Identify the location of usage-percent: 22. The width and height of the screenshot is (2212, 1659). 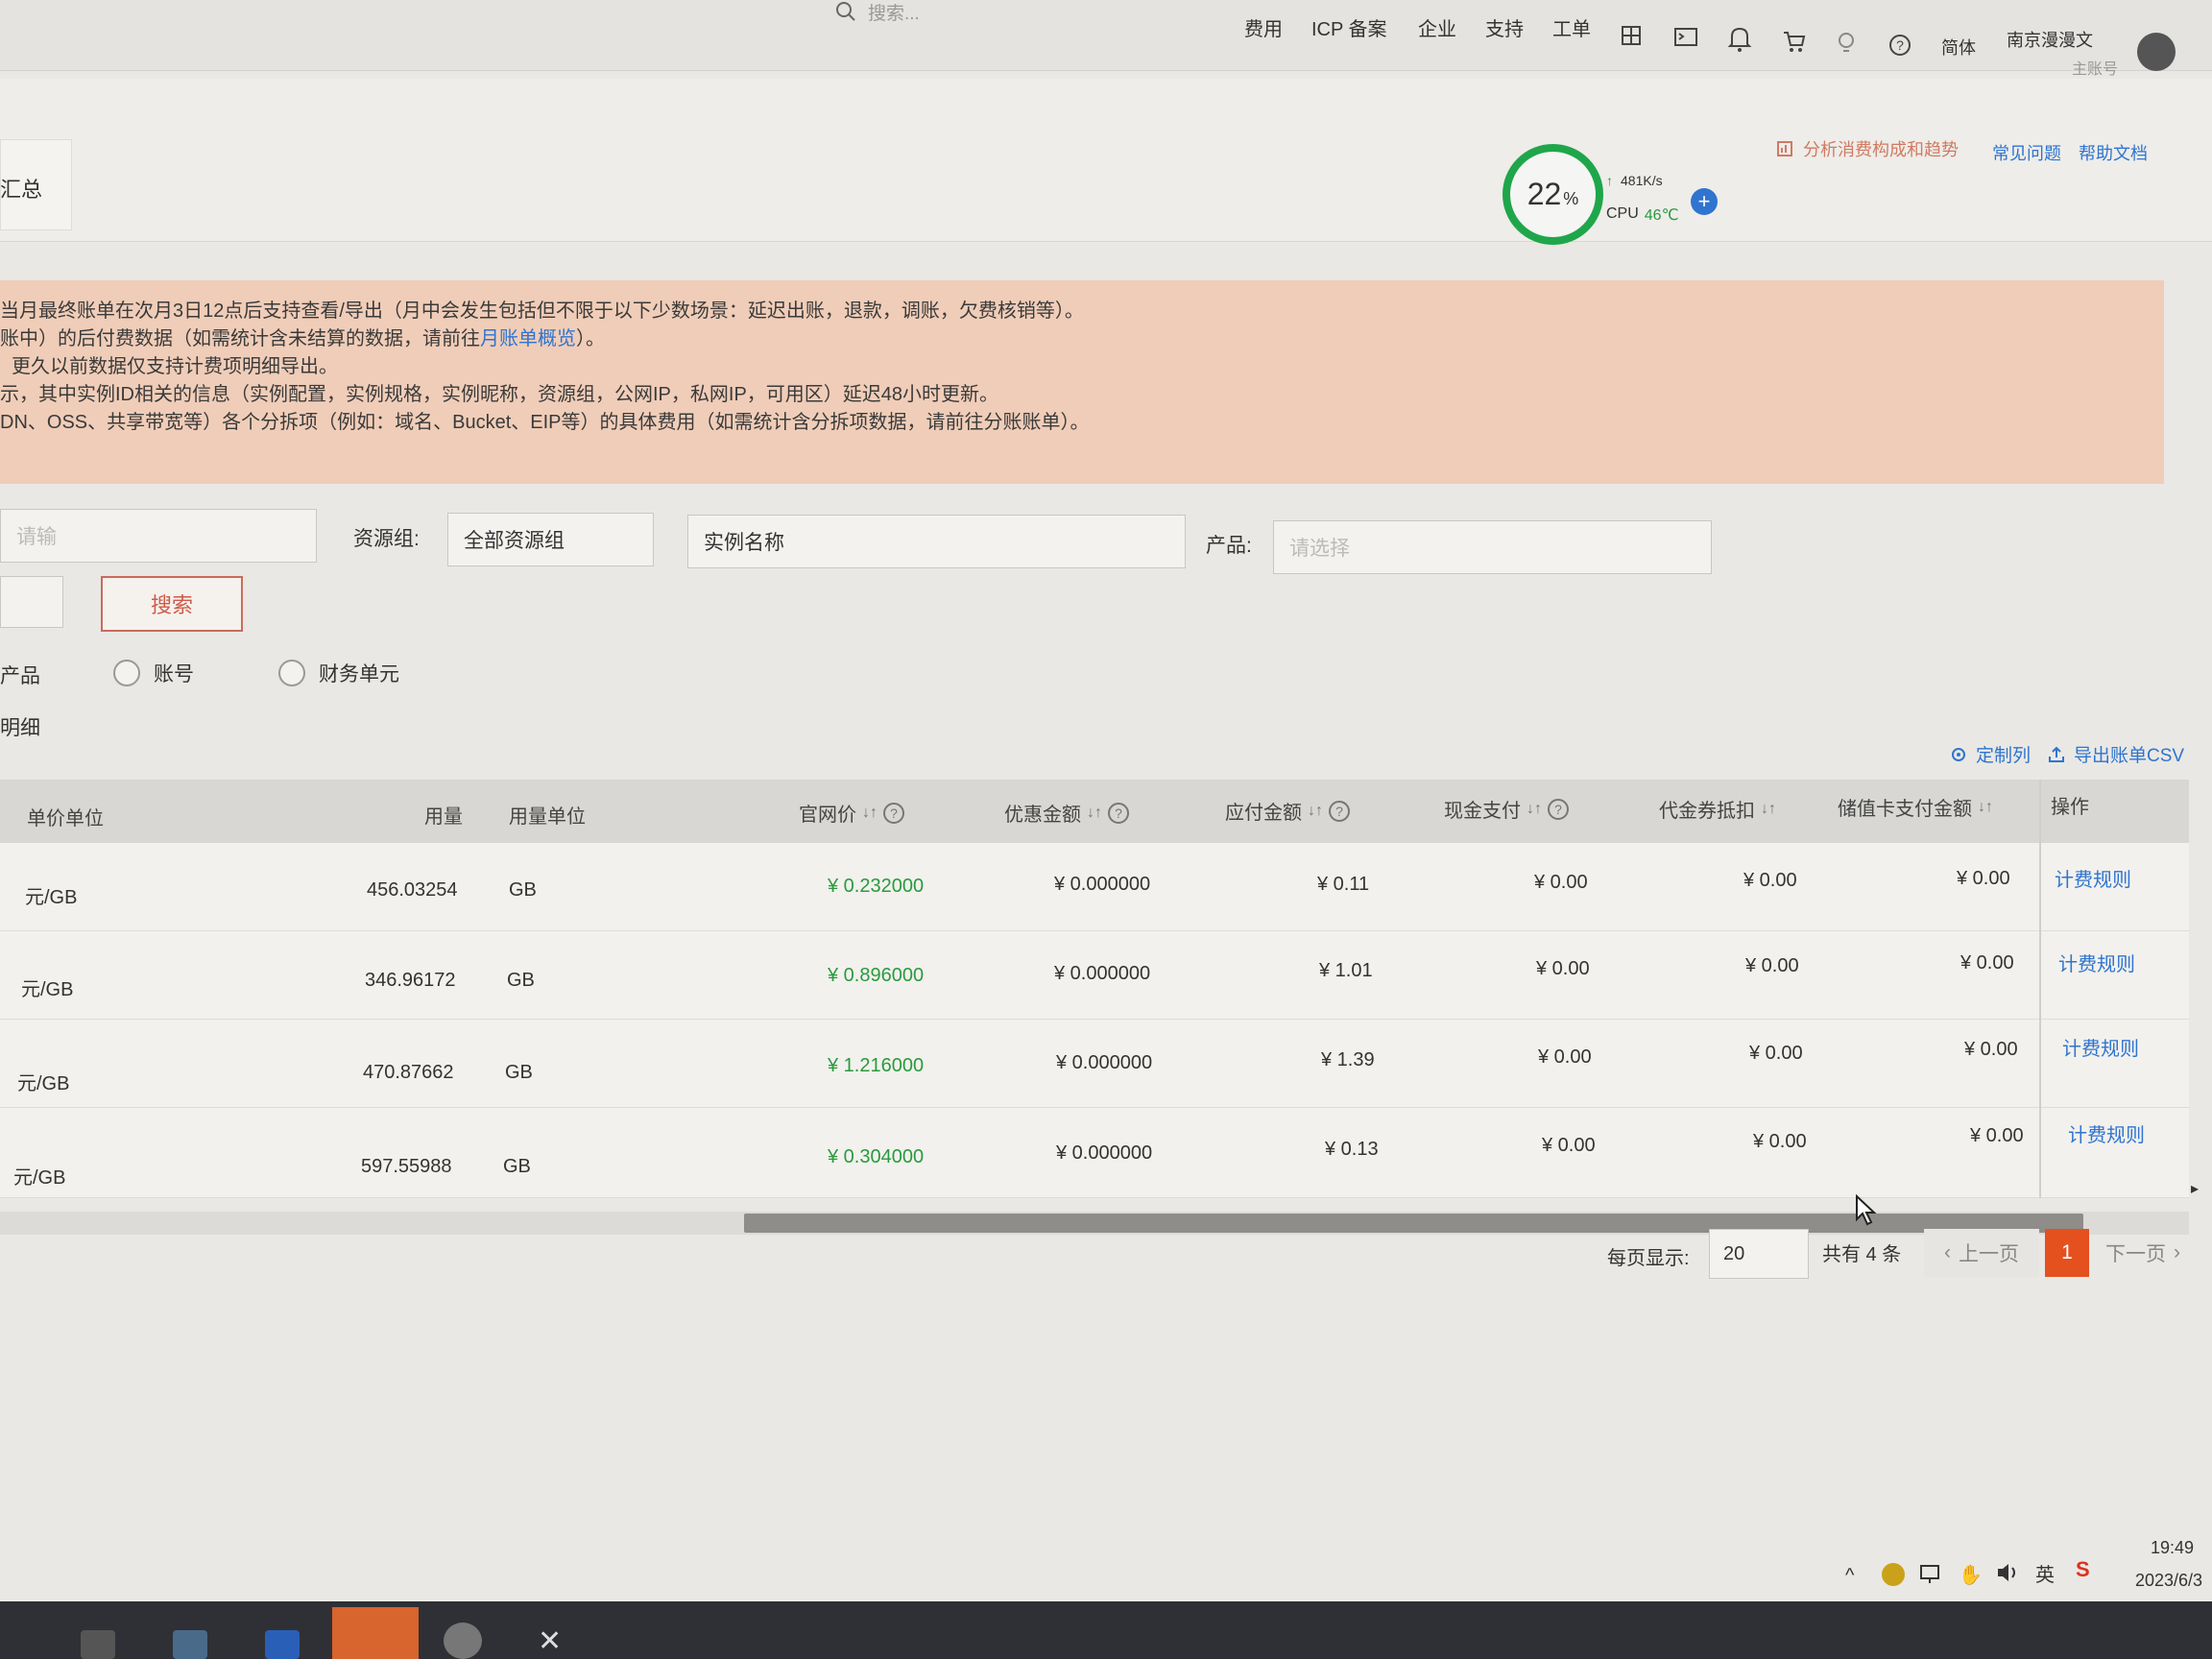
(1544, 194).